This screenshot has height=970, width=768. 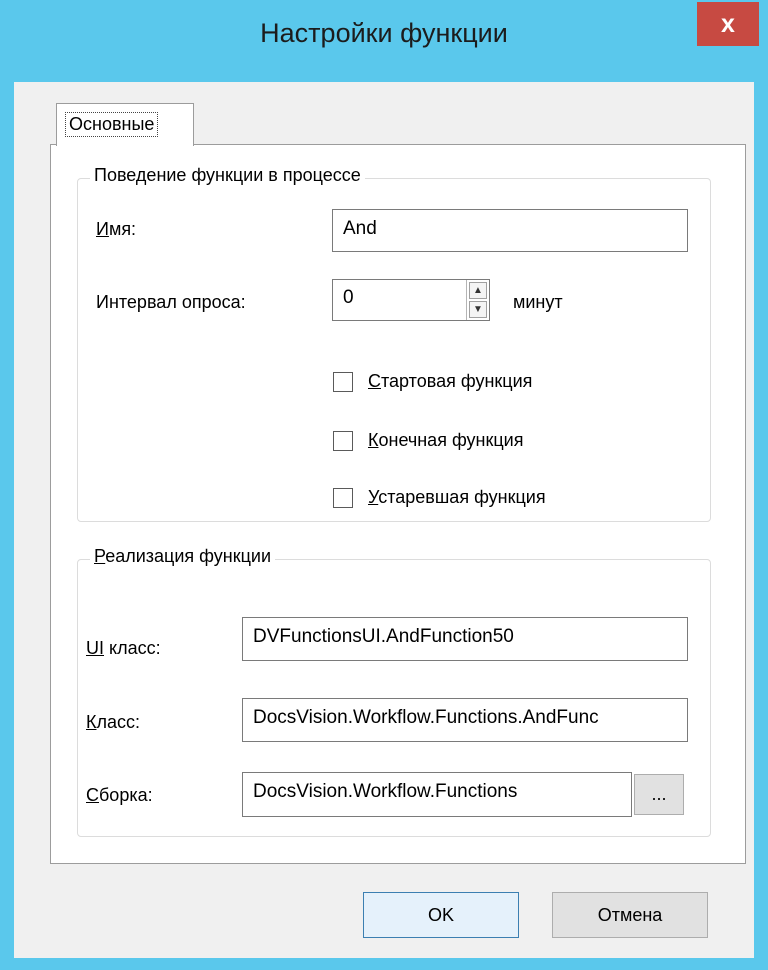 I want to click on close-button: x, so click(x=728, y=24).